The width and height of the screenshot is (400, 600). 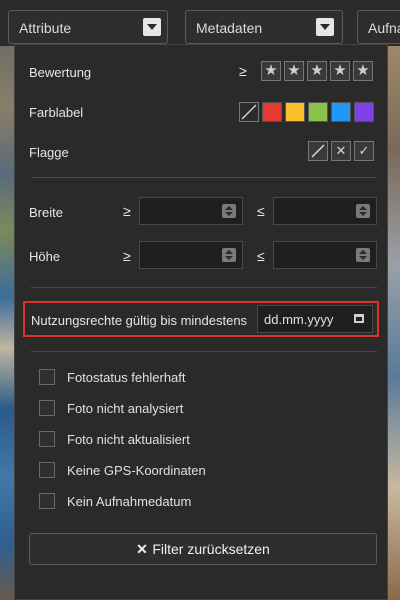 What do you see at coordinates (341, 112) in the screenshot?
I see `color-blue-swatch` at bounding box center [341, 112].